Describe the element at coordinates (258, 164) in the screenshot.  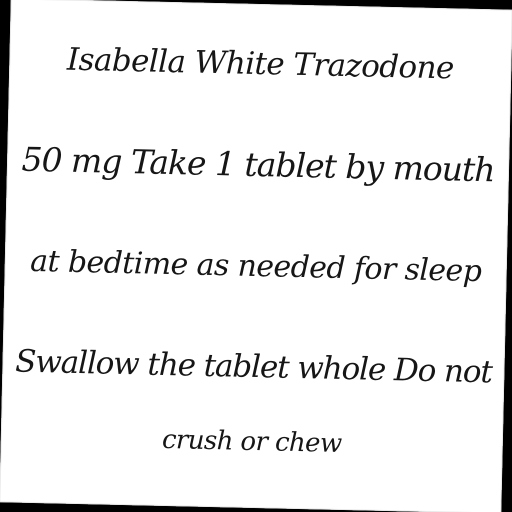
I see `note-line-dose-instruction: 50 mg Take 1 tablet by mouth` at that location.